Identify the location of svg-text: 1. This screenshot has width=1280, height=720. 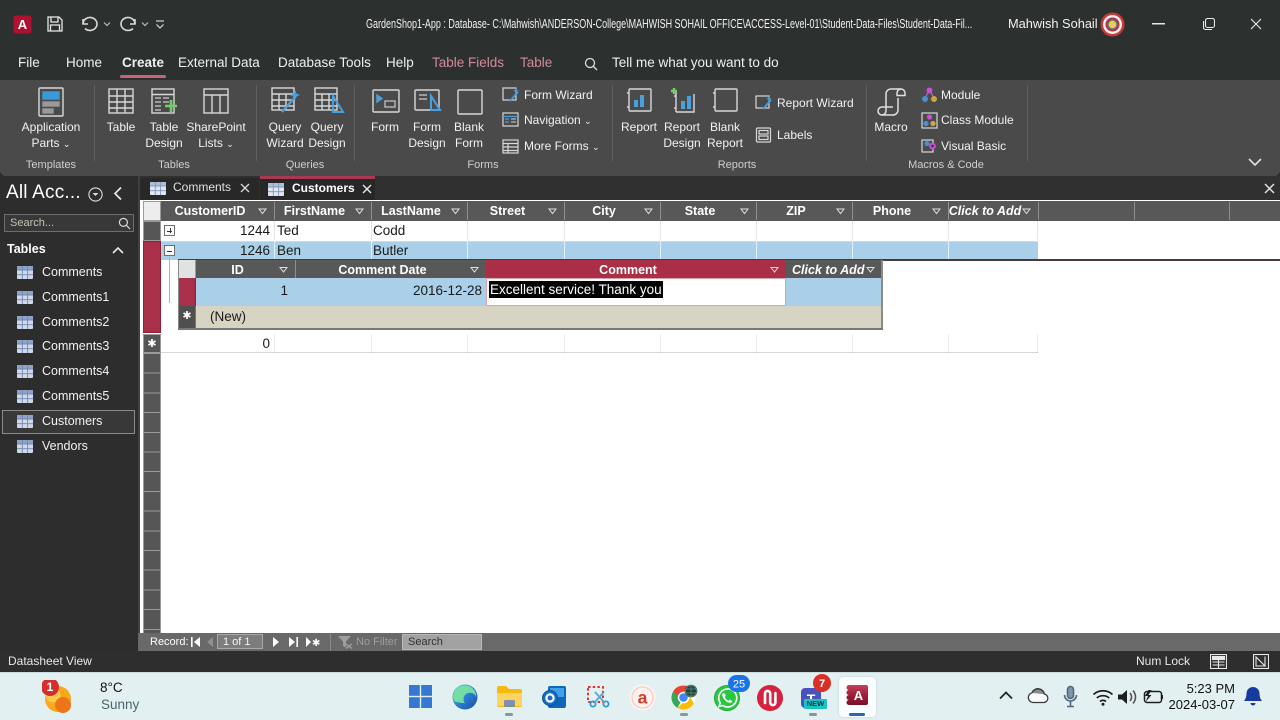
(50, 687).